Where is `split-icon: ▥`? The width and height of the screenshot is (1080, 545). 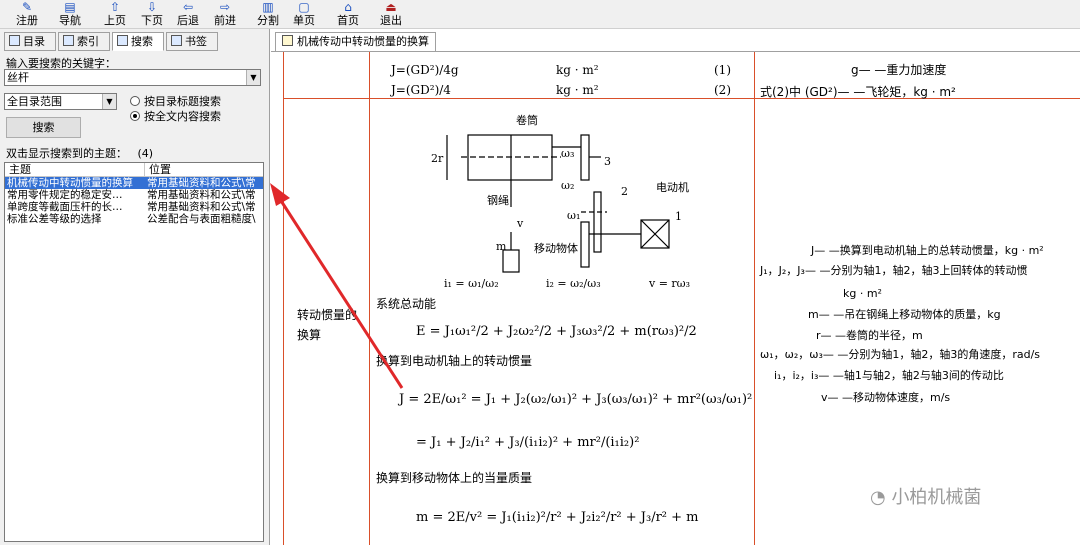
split-icon: ▥ is located at coordinates (268, 7).